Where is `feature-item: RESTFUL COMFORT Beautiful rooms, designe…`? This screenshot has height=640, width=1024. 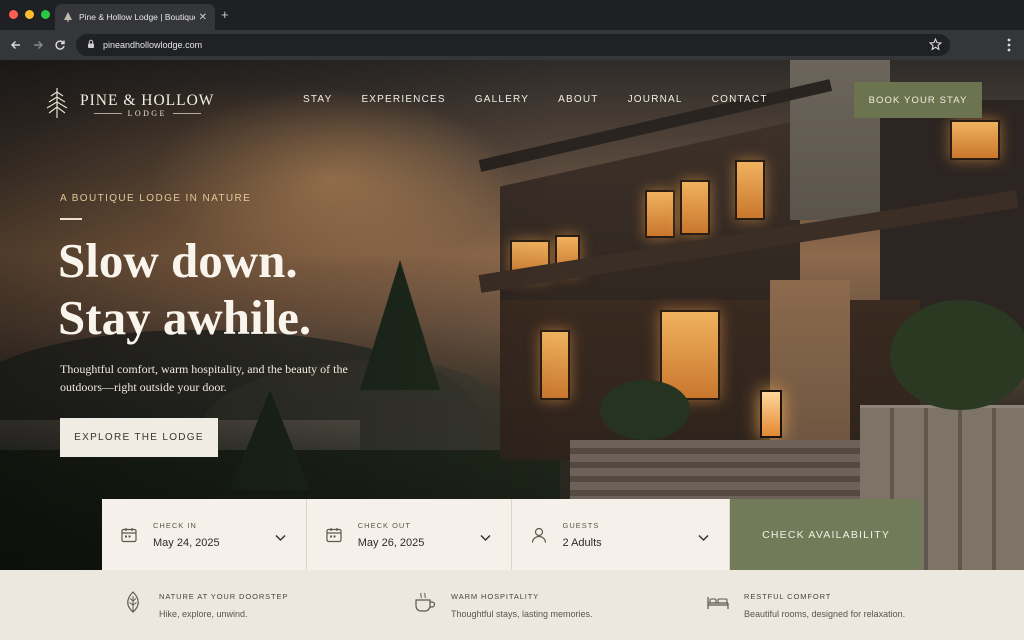 feature-item: RESTFUL COMFORT Beautiful rooms, designe… is located at coordinates (805, 604).